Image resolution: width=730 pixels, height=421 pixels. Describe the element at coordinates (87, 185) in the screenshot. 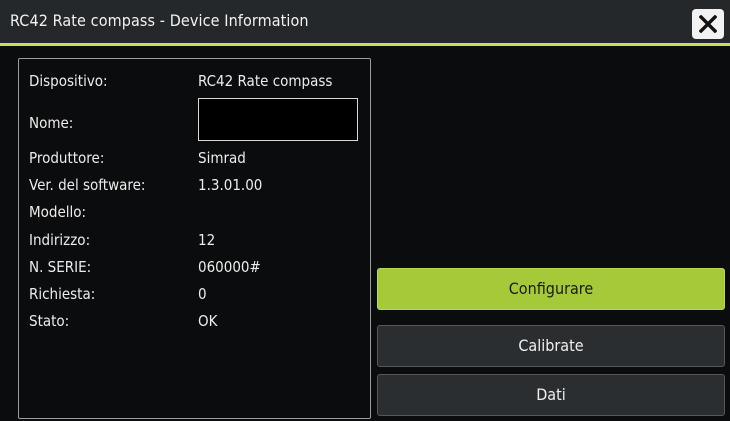

I see `software-version-label: Ver. del software:` at that location.